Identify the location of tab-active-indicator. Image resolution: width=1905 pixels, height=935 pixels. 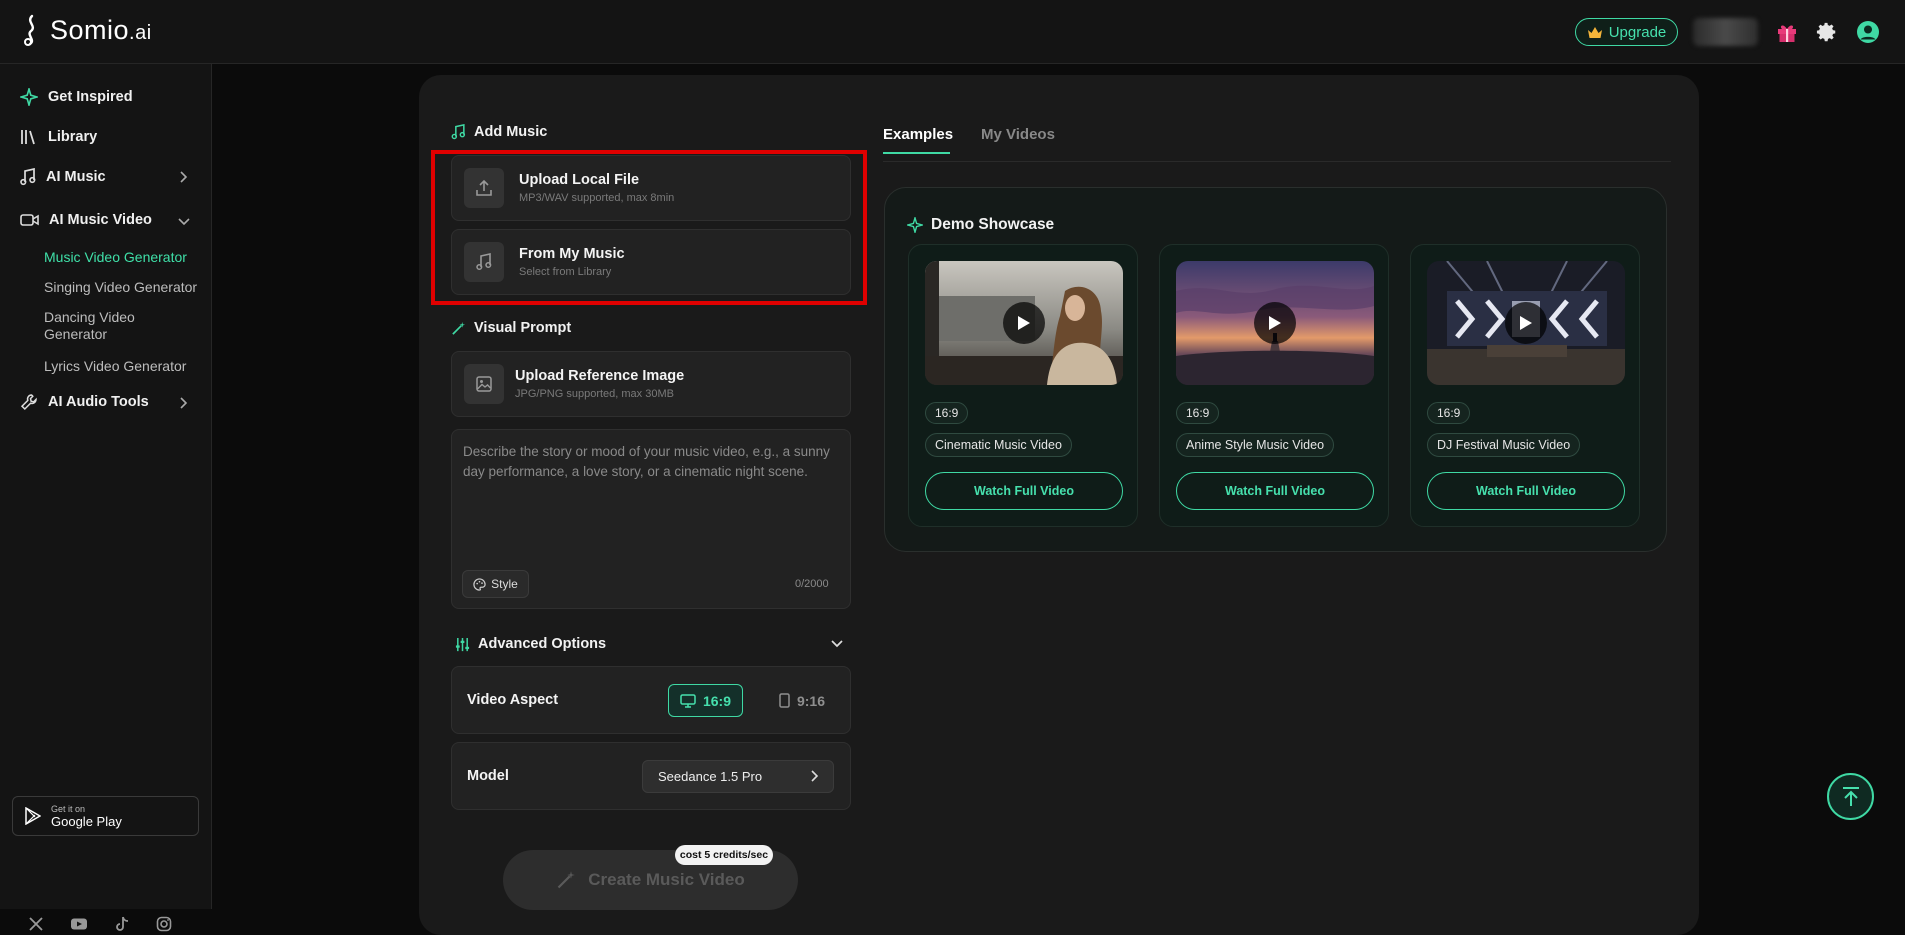
(916, 153).